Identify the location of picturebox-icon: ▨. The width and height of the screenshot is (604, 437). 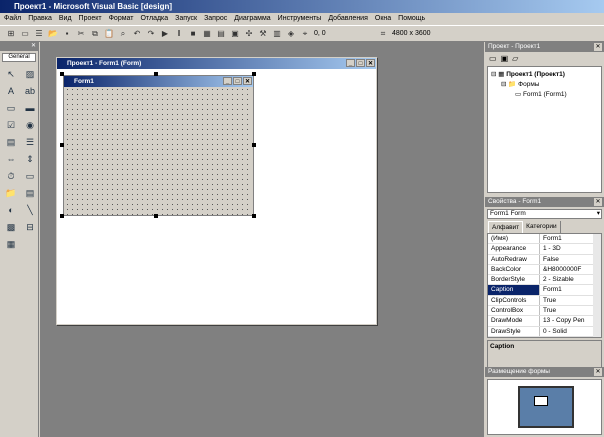
(30, 74).